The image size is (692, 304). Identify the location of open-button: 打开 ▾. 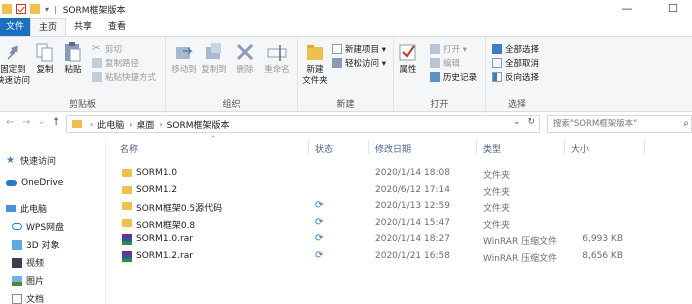
(448, 49).